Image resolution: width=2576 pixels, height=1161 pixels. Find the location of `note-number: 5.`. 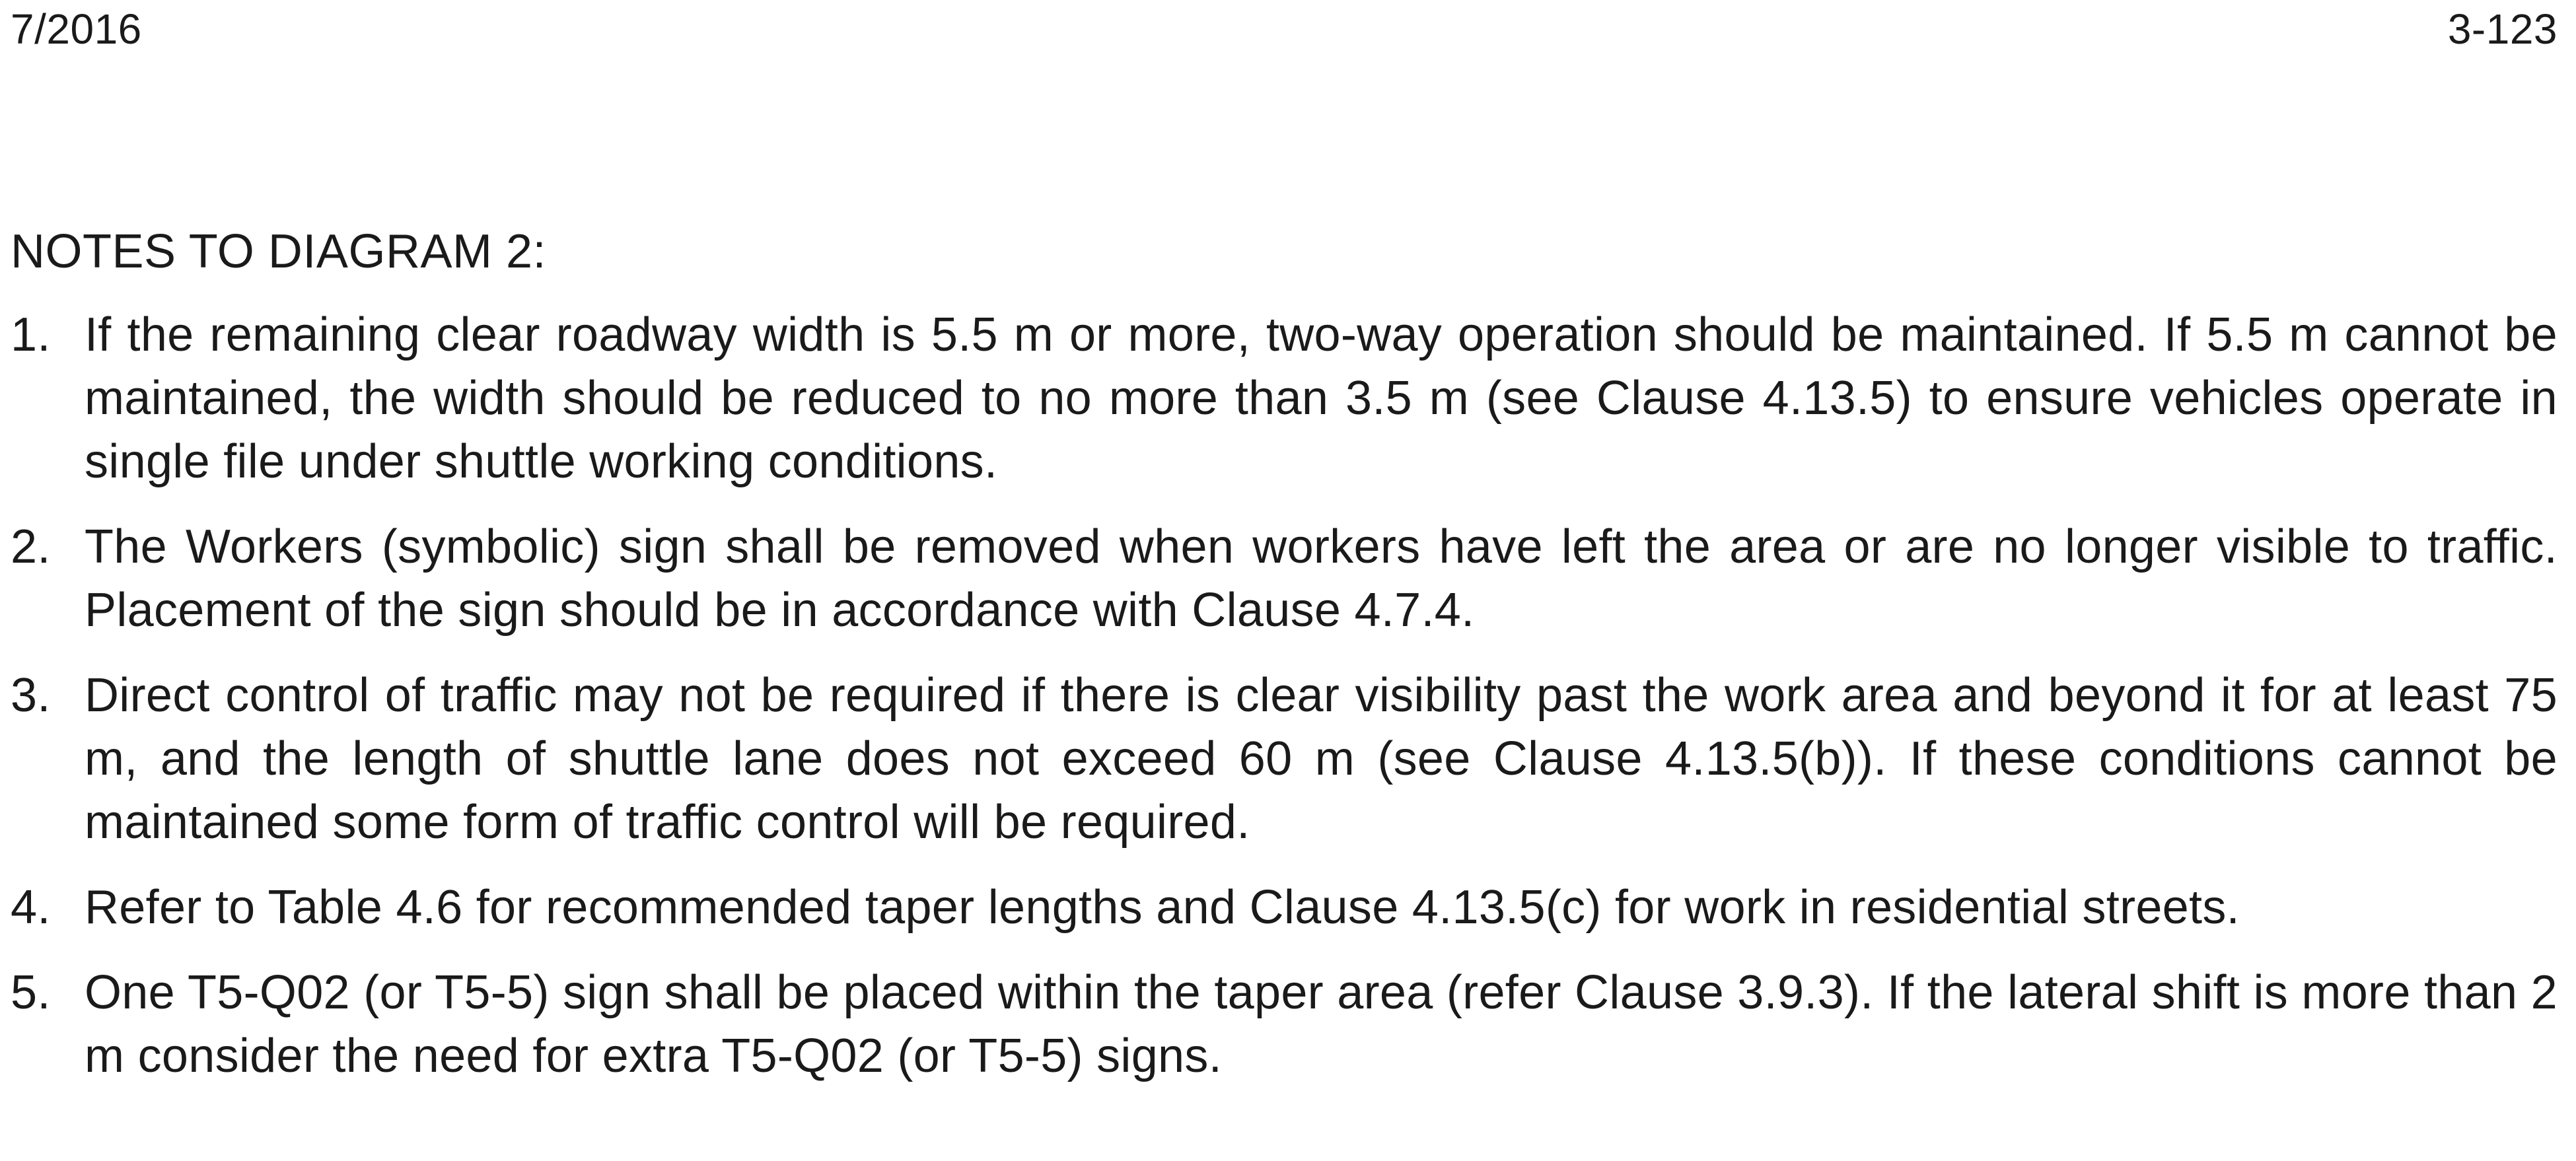

note-number: 5. is located at coordinates (31, 993).